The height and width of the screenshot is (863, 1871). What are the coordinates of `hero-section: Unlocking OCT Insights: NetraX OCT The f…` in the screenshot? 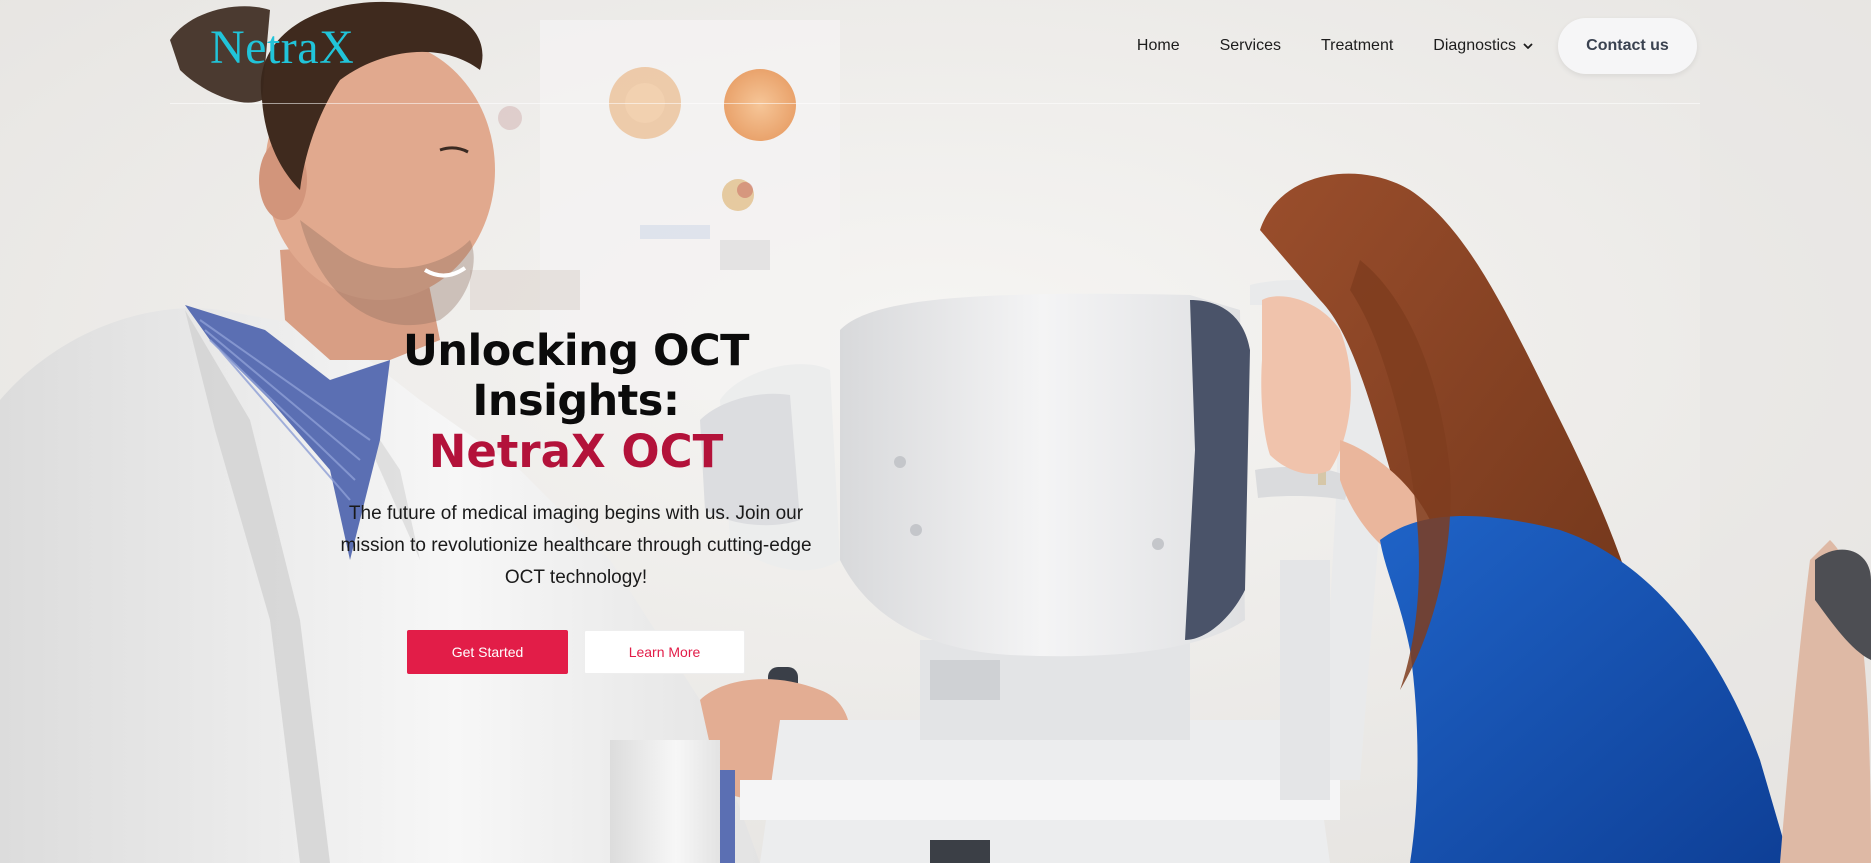 It's located at (576, 500).